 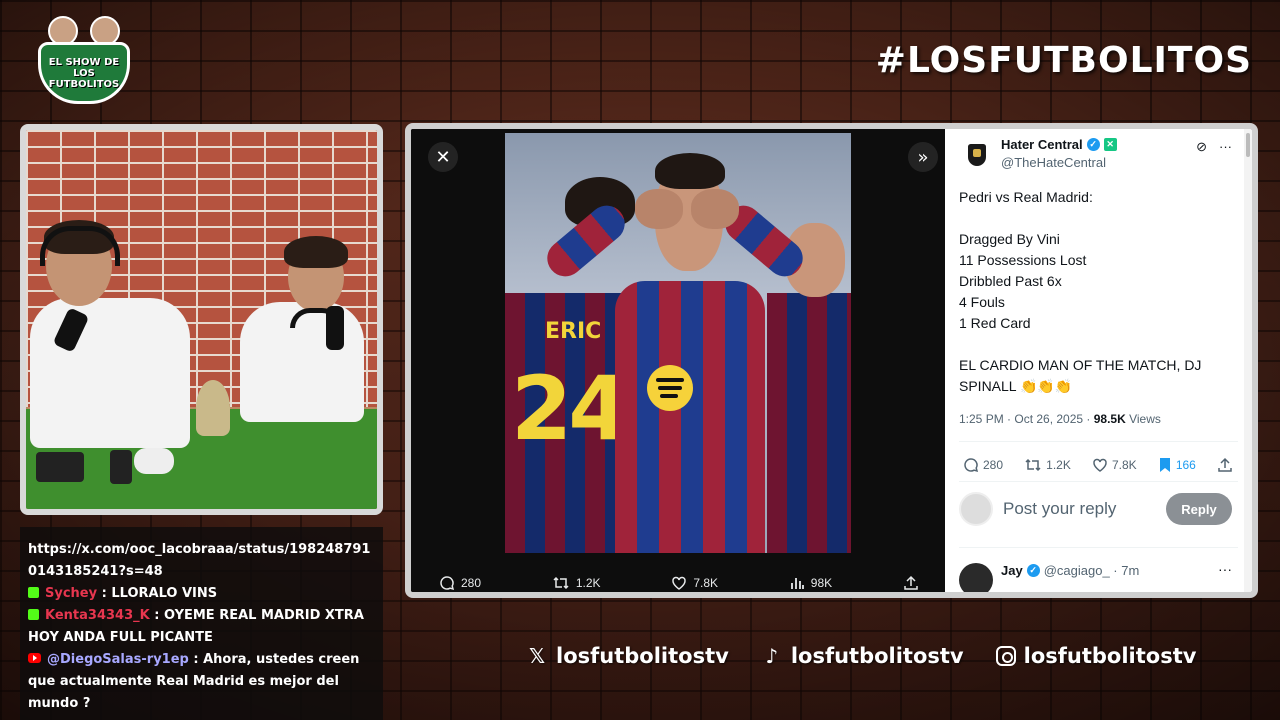 What do you see at coordinates (1005, 656) in the screenshot?
I see `instagram-icon` at bounding box center [1005, 656].